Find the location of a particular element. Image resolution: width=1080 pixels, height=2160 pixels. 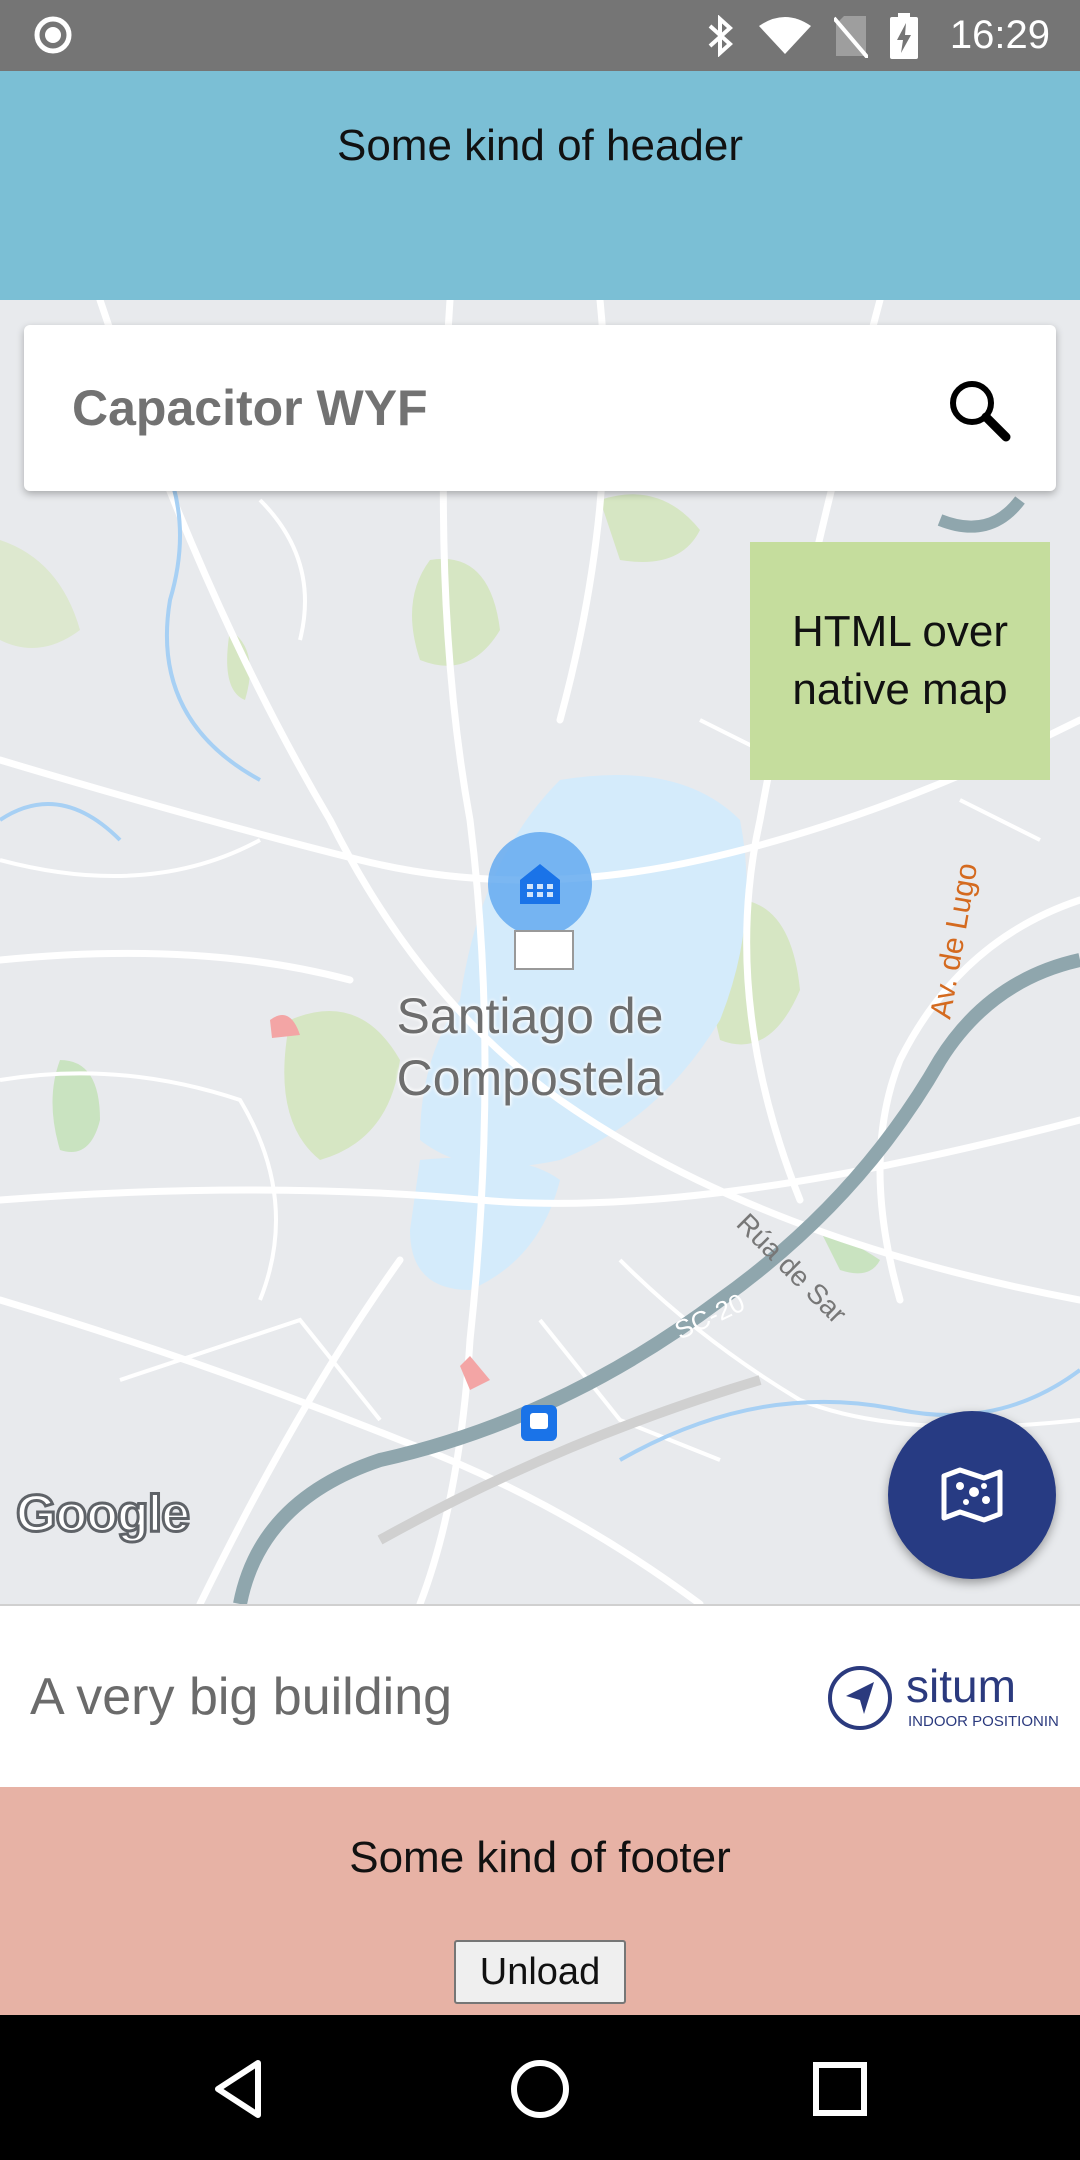

building-name: A very big building is located at coordinates (241, 1697).